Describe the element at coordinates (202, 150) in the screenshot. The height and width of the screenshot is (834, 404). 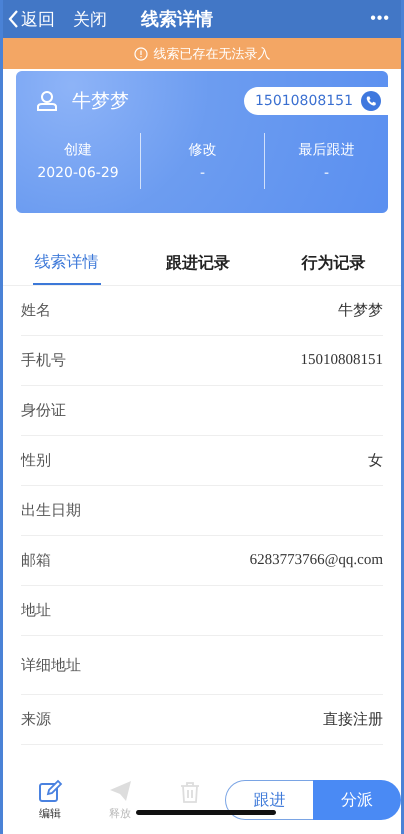
I see `stat-label: 修改` at that location.